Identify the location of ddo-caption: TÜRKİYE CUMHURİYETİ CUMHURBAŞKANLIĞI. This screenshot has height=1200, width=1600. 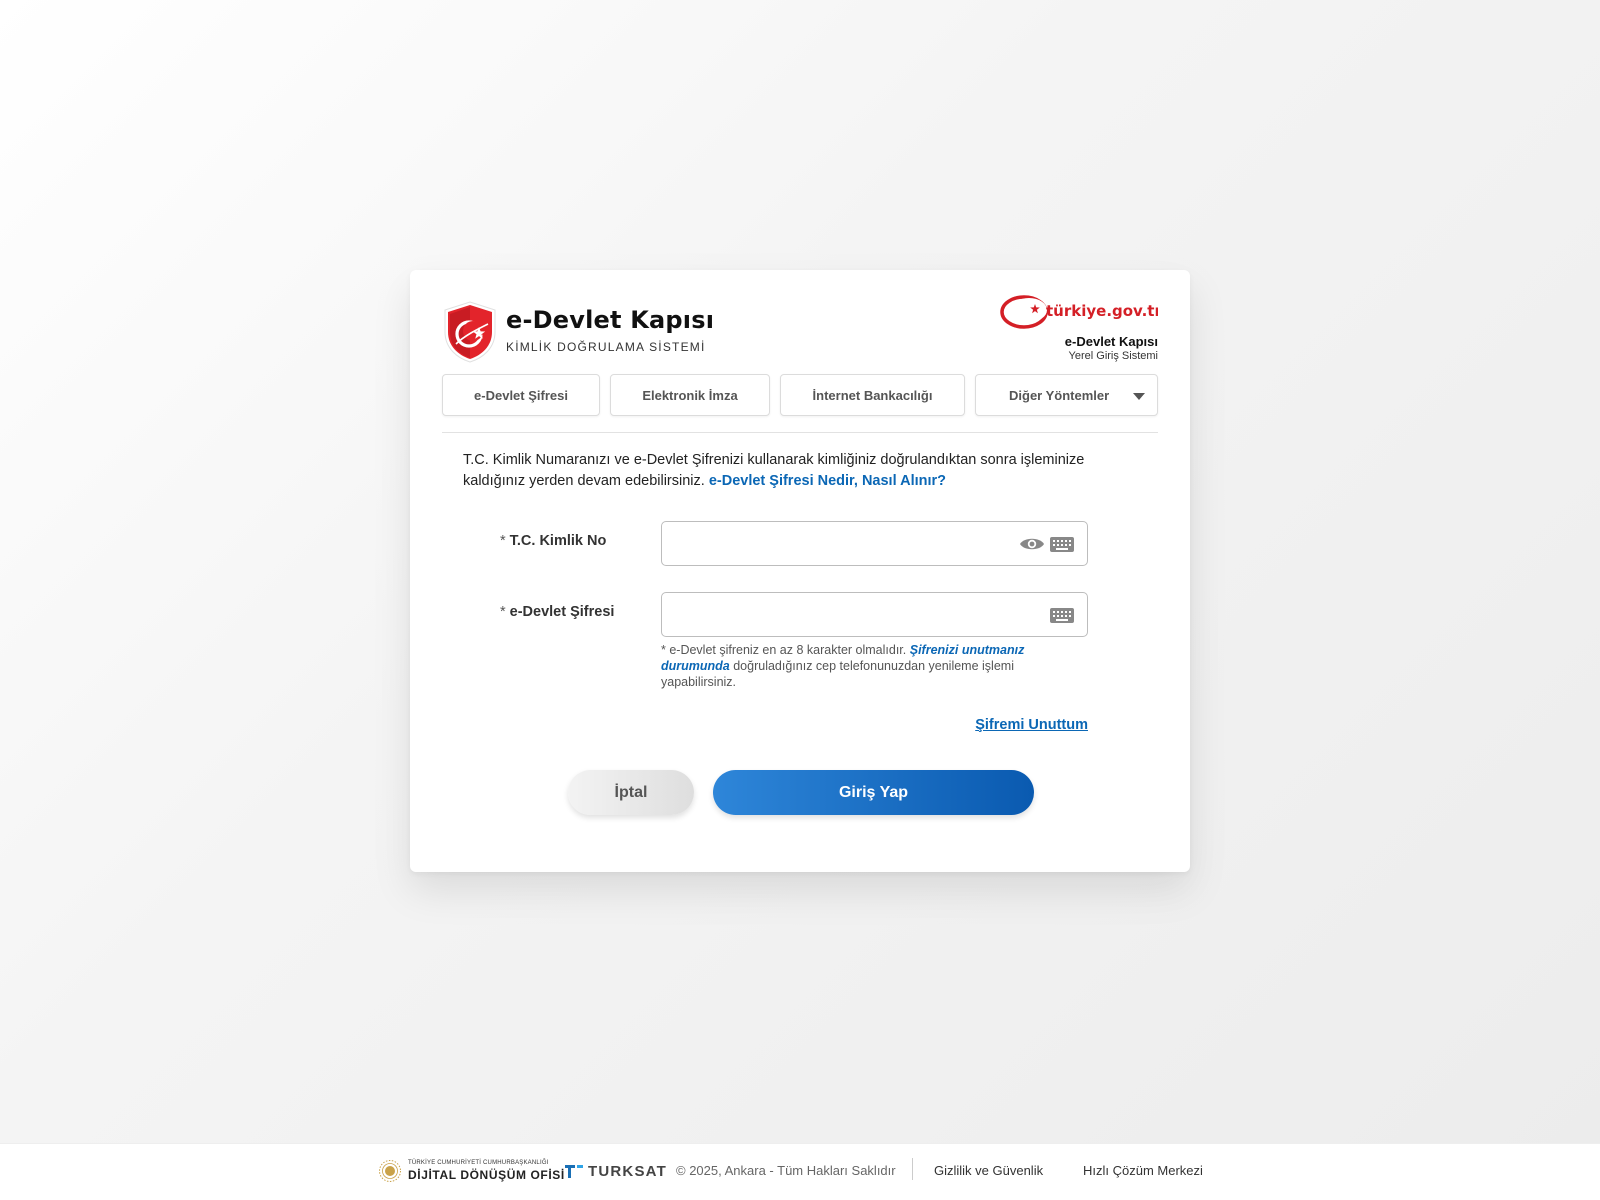
(478, 1163).